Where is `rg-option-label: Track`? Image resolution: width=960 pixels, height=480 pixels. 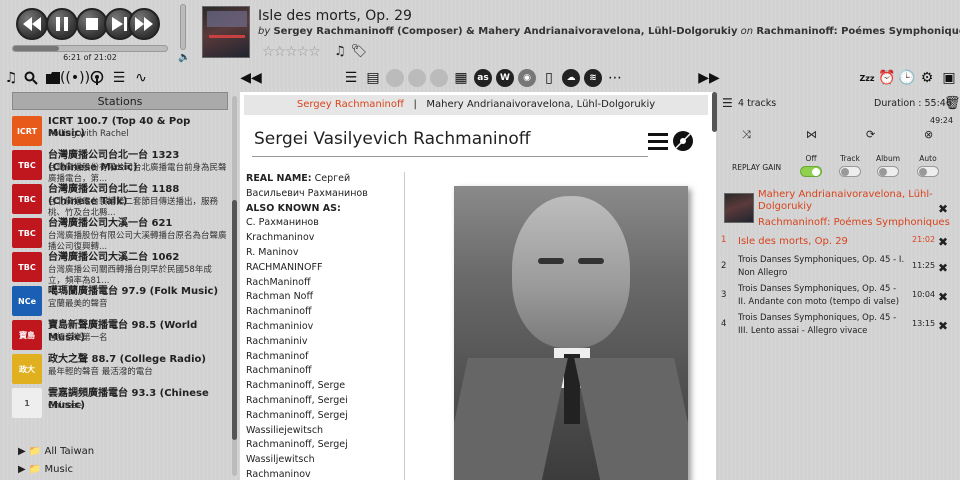 rg-option-label: Track is located at coordinates (850, 158).